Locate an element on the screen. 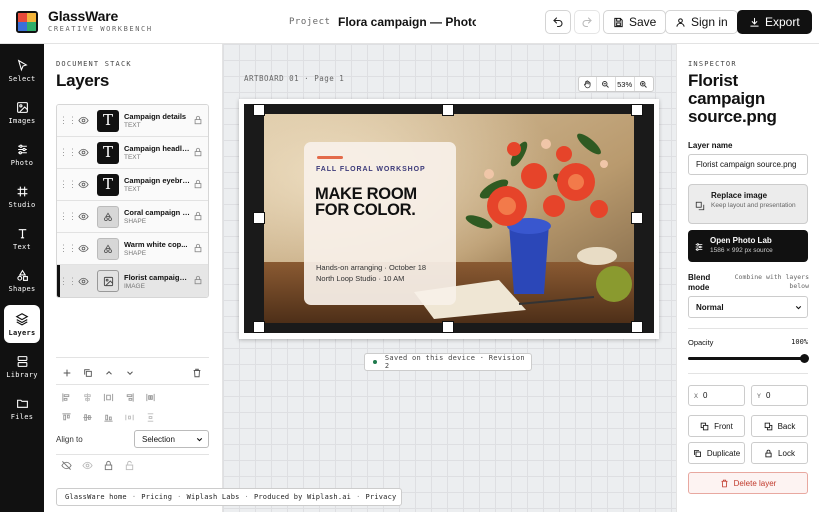  footer-link: Wiplash Labs is located at coordinates (213, 497).